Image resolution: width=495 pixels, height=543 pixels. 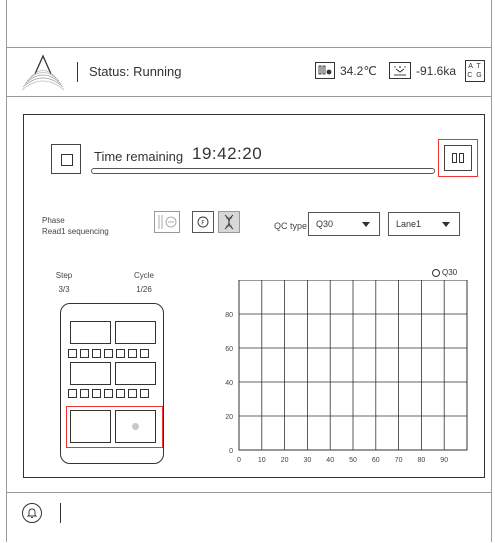 What do you see at coordinates (249, 24) in the screenshot?
I see `title-bar` at bounding box center [249, 24].